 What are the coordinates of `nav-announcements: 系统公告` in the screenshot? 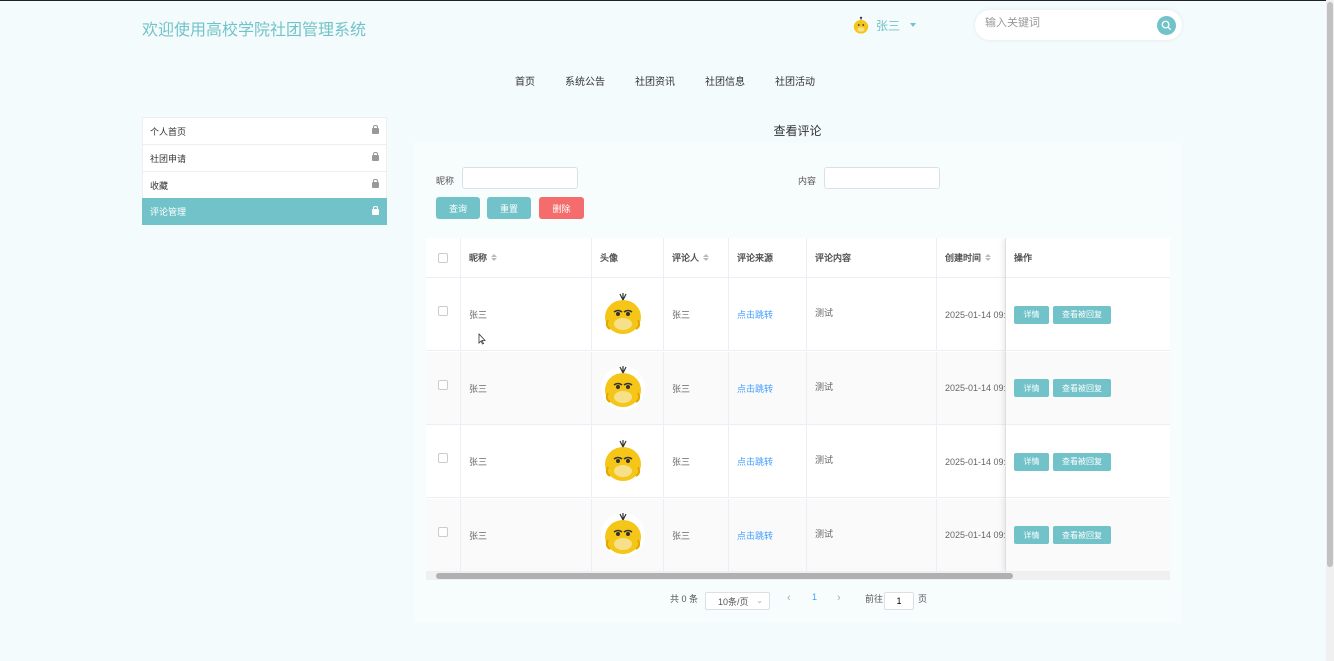 It's located at (585, 80).